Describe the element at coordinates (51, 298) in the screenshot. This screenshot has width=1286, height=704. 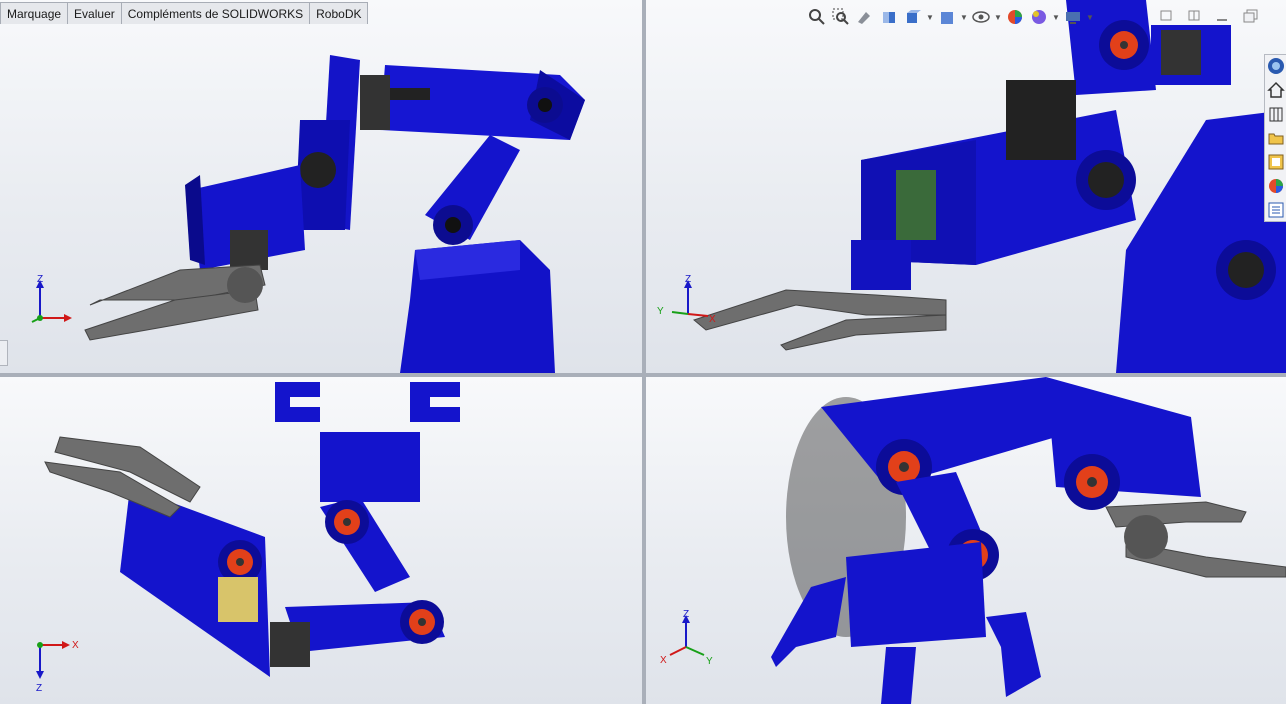
I see `coordinate-triad: Z` at that location.